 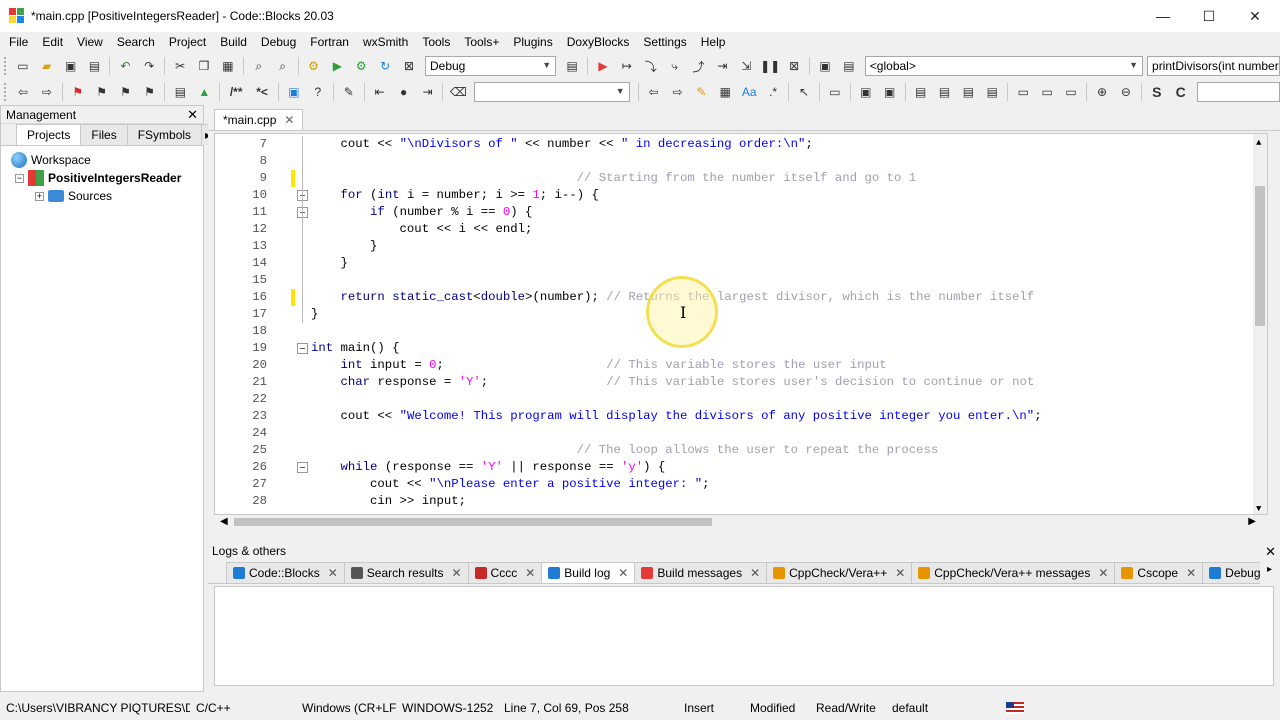 I want to click on log-tab-code-blocks: Code::Blocks ✕, so click(x=285, y=572).